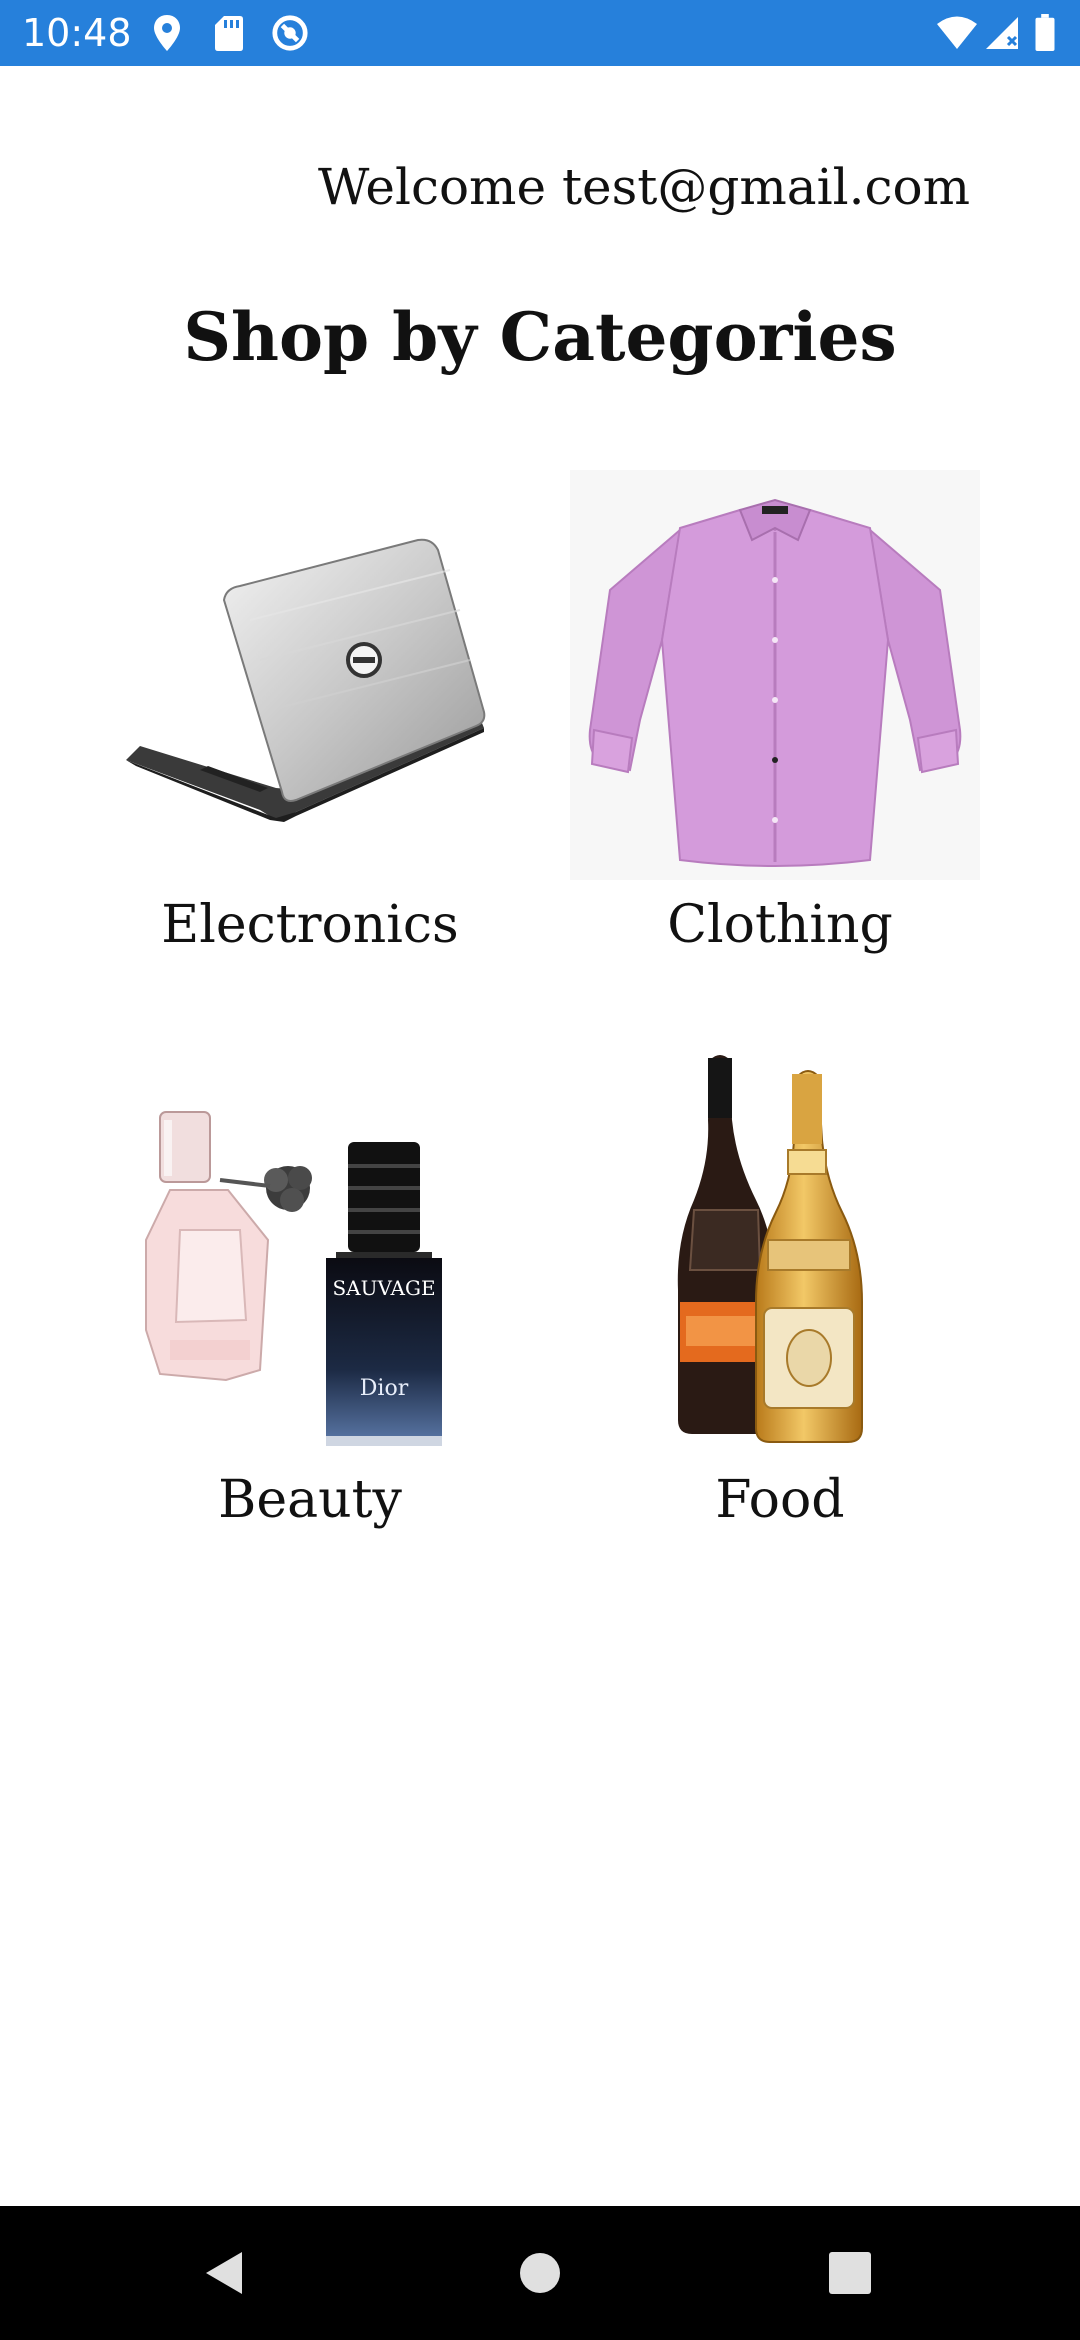  I want to click on home-icon, so click(540, 2273).